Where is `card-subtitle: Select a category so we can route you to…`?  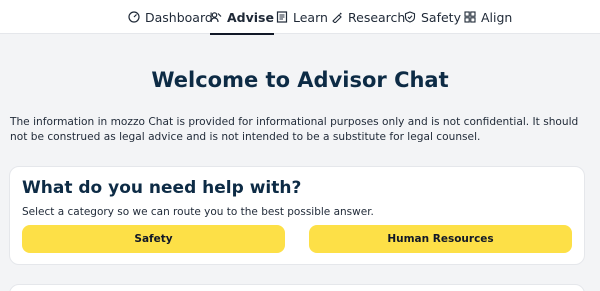
card-subtitle: Select a category so we can route you to… is located at coordinates (198, 212).